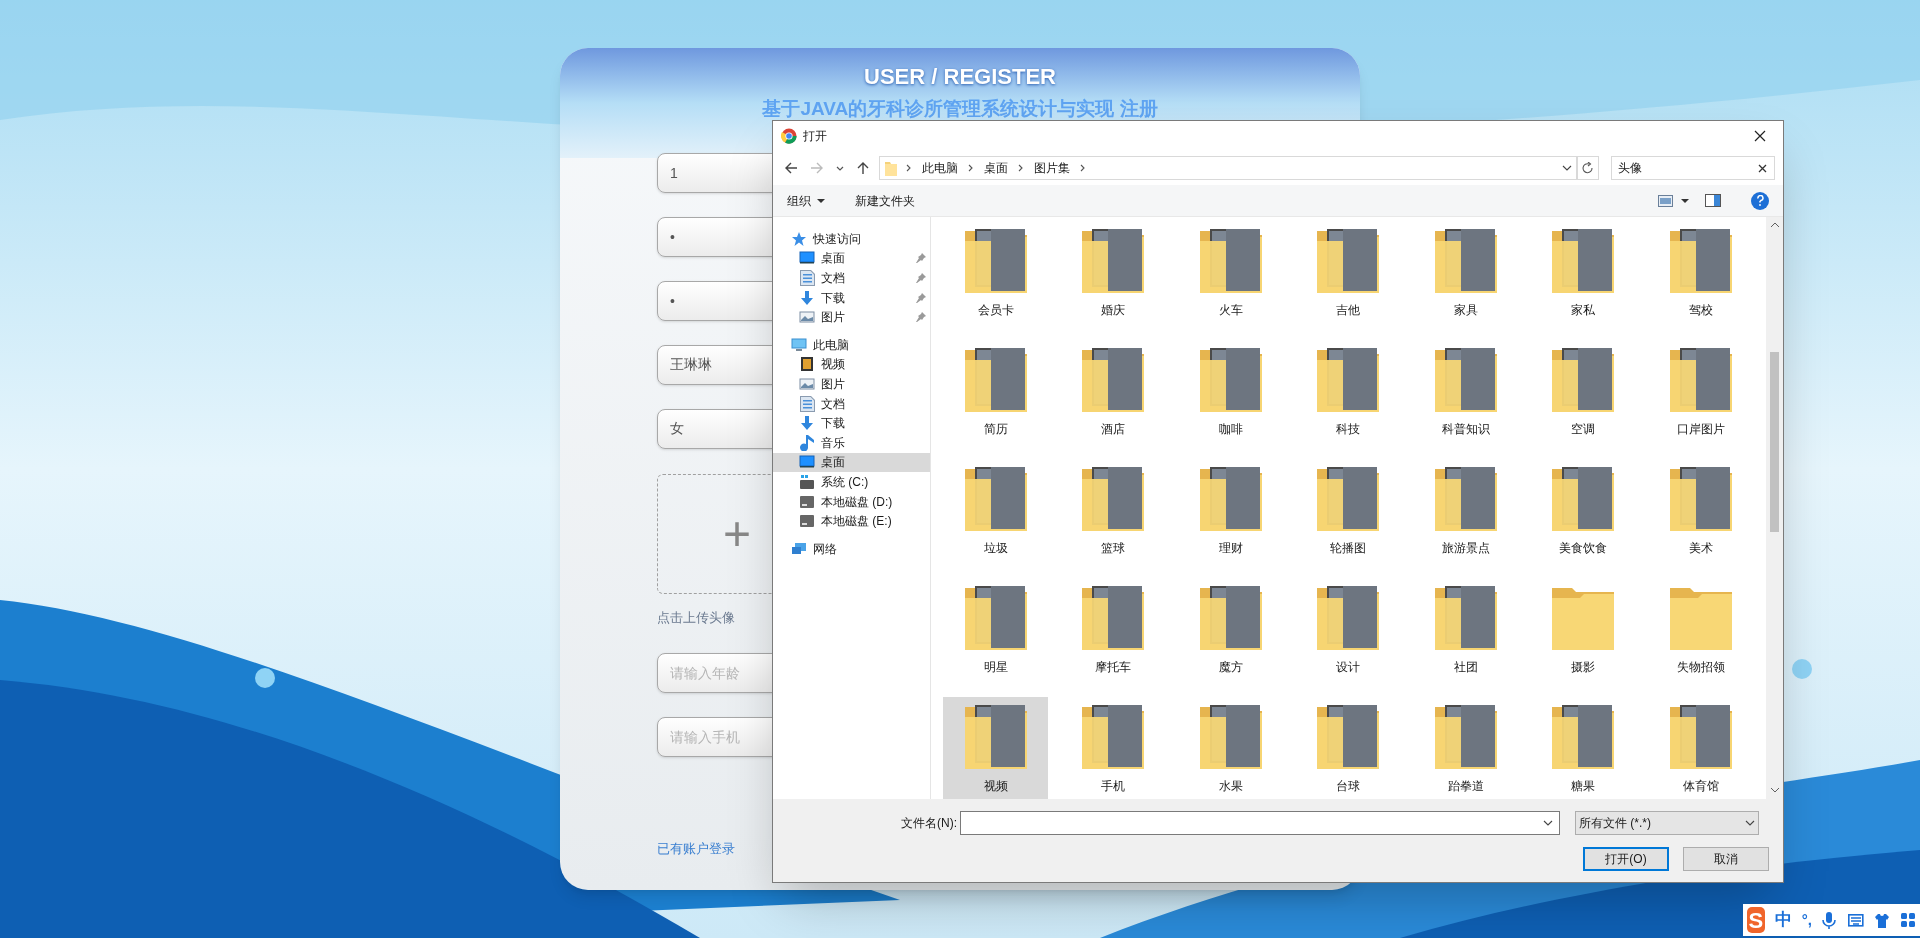 Image resolution: width=1920 pixels, height=938 pixels. Describe the element at coordinates (1701, 279) in the screenshot. I see `folder-item: 驾校` at that location.